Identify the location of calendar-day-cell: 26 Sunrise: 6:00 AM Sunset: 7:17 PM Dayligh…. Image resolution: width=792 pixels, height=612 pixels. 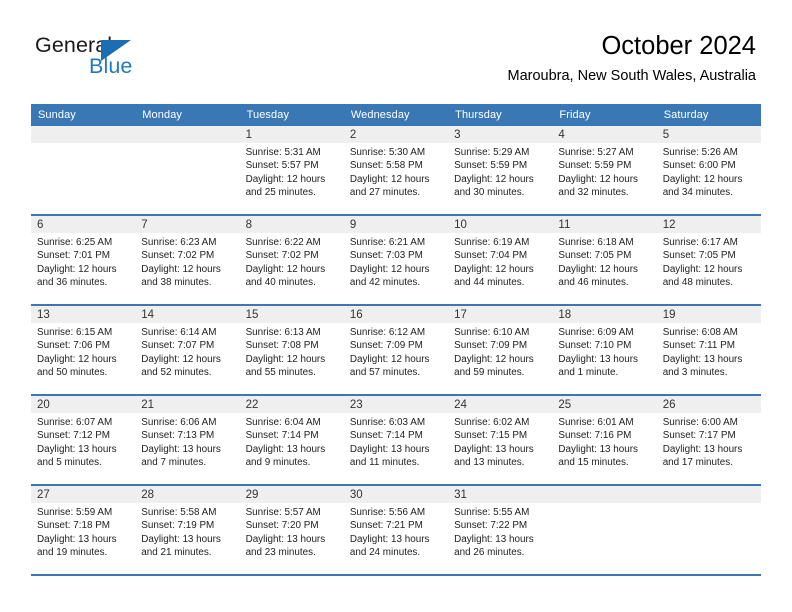
(708, 440).